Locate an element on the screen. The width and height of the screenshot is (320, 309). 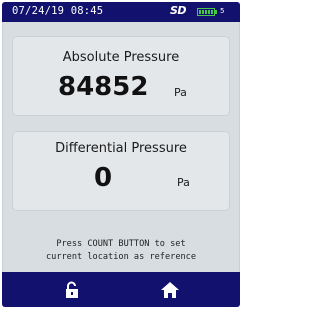
softkey-bar is located at coordinates (121, 289).